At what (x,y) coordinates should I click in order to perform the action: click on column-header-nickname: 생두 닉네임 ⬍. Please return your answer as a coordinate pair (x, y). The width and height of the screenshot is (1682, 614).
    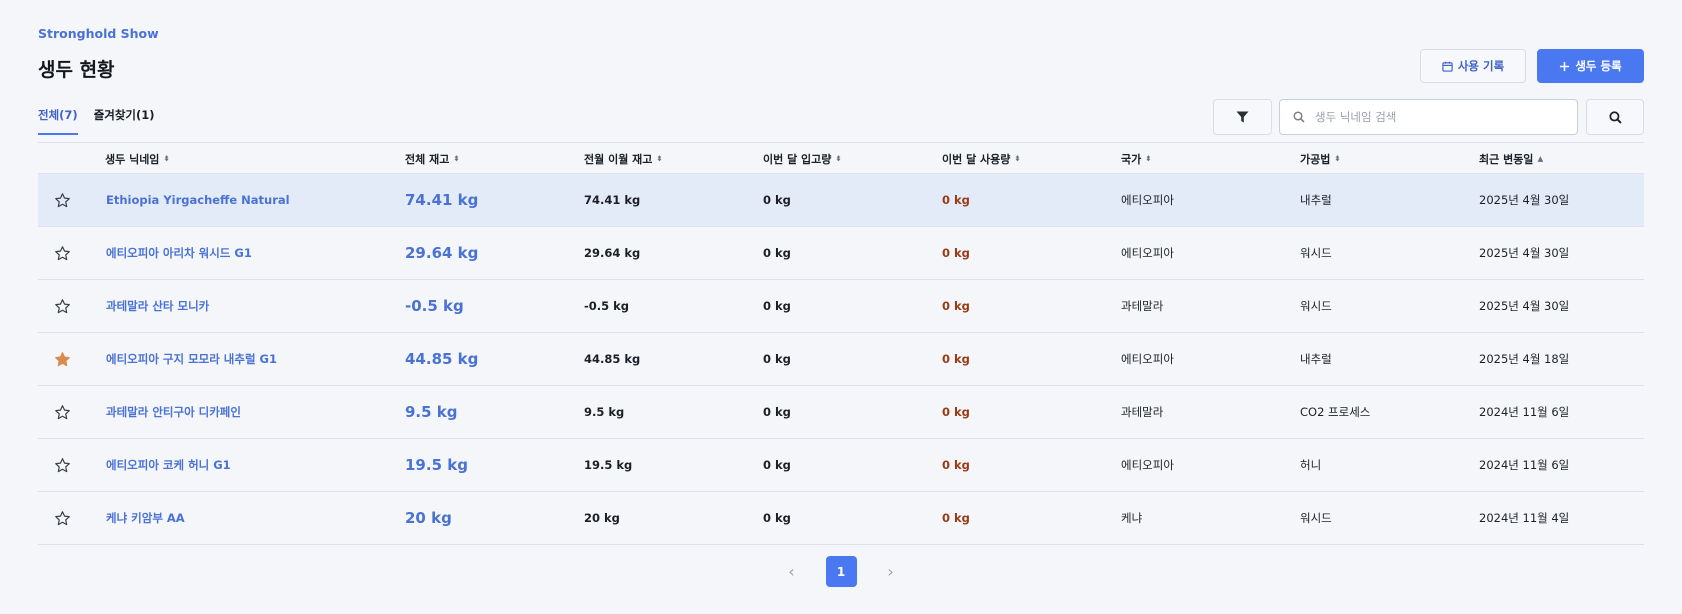
    Looking at the image, I should click on (137, 158).